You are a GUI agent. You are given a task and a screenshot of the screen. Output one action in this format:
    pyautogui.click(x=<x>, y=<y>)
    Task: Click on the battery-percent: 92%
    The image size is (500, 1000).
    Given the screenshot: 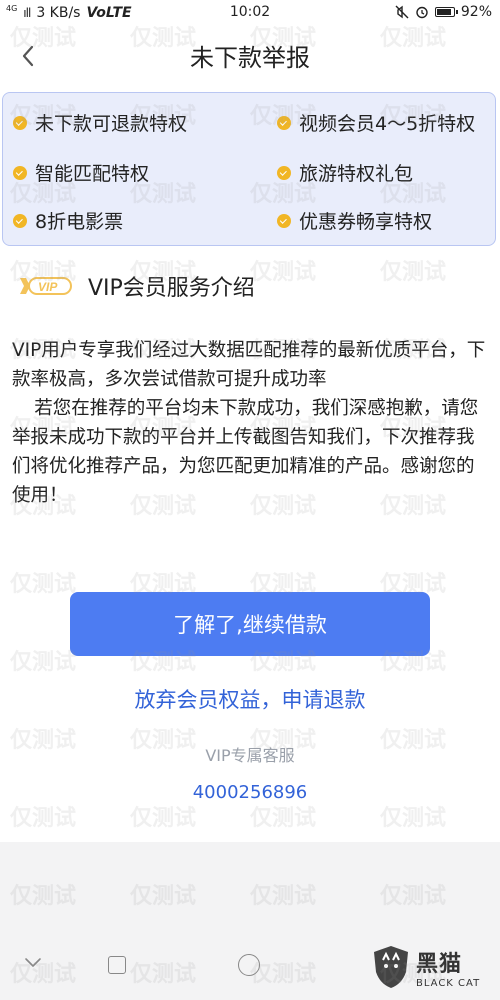 What is the action you would take?
    pyautogui.click(x=476, y=12)
    